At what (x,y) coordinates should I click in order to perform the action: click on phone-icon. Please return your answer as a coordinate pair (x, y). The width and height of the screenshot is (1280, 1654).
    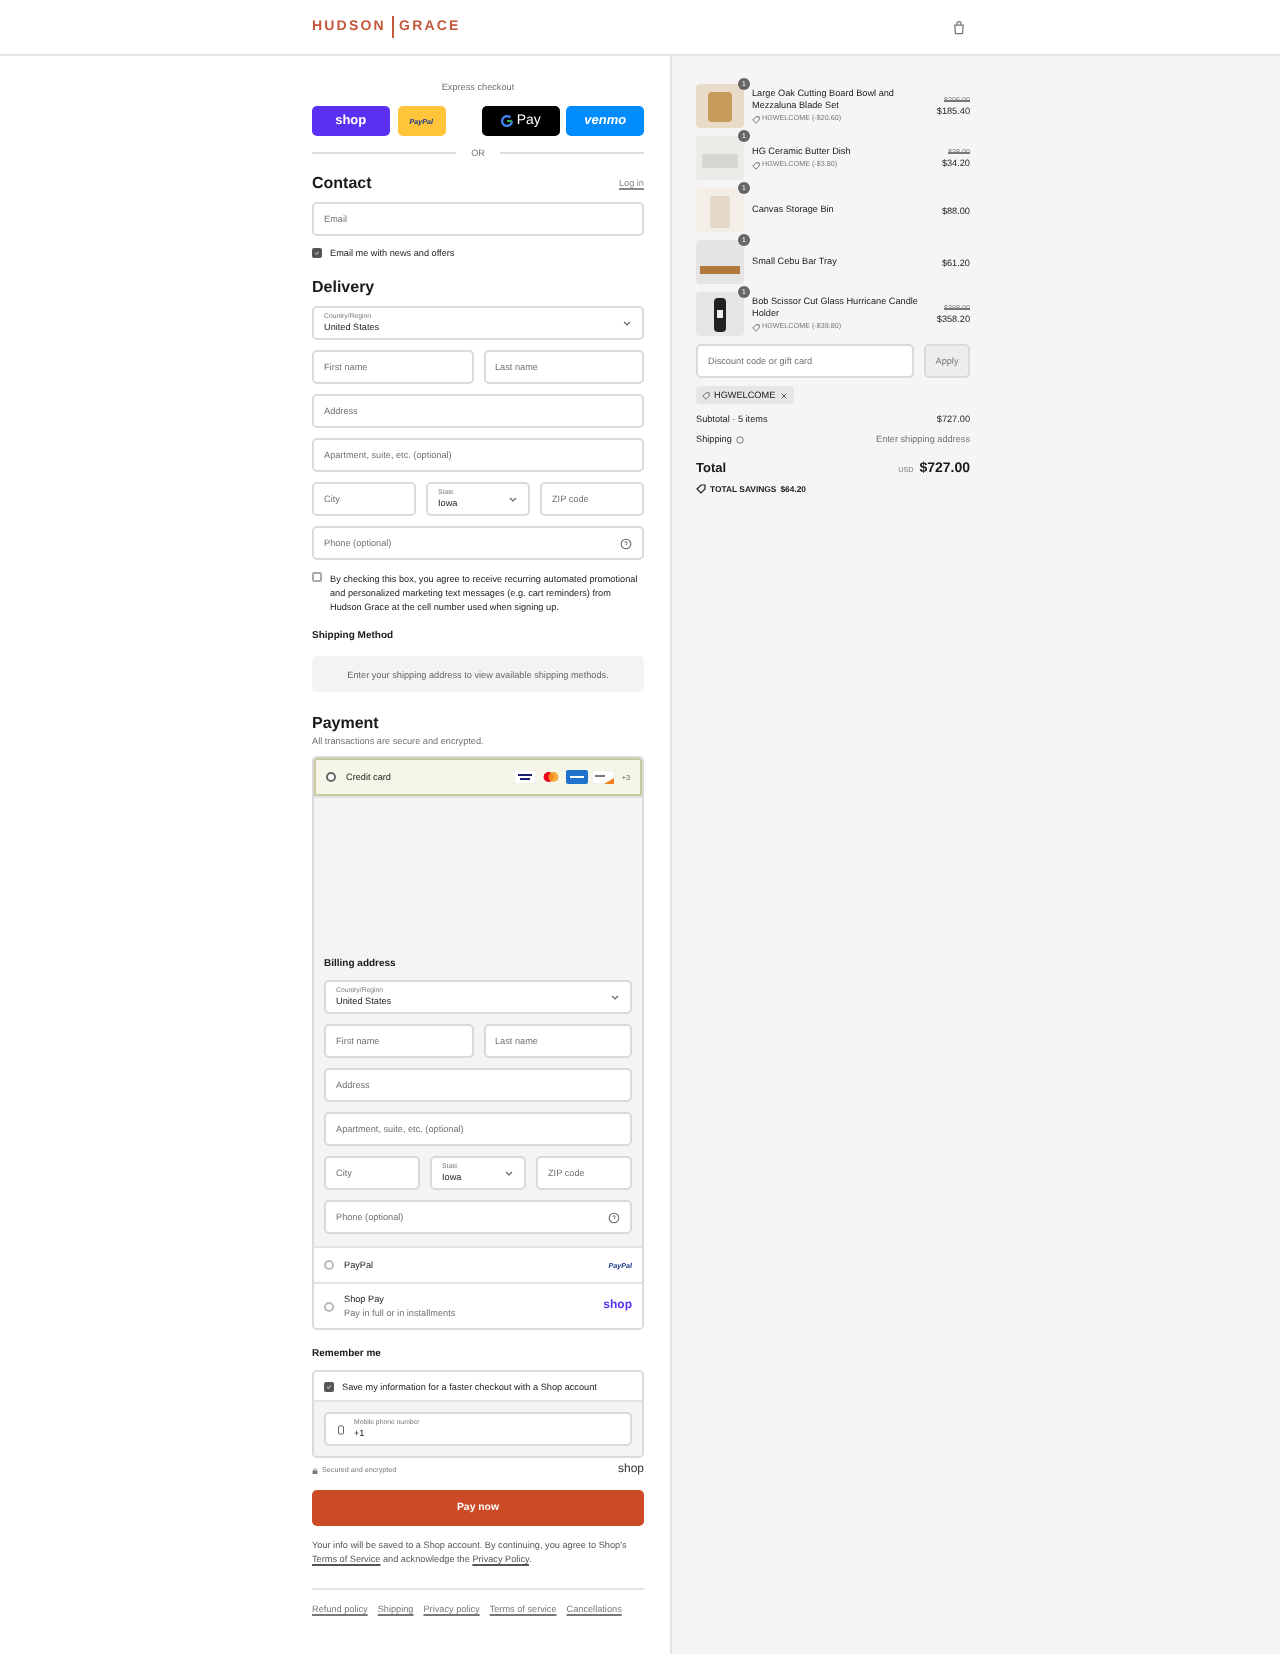
    Looking at the image, I should click on (341, 1429).